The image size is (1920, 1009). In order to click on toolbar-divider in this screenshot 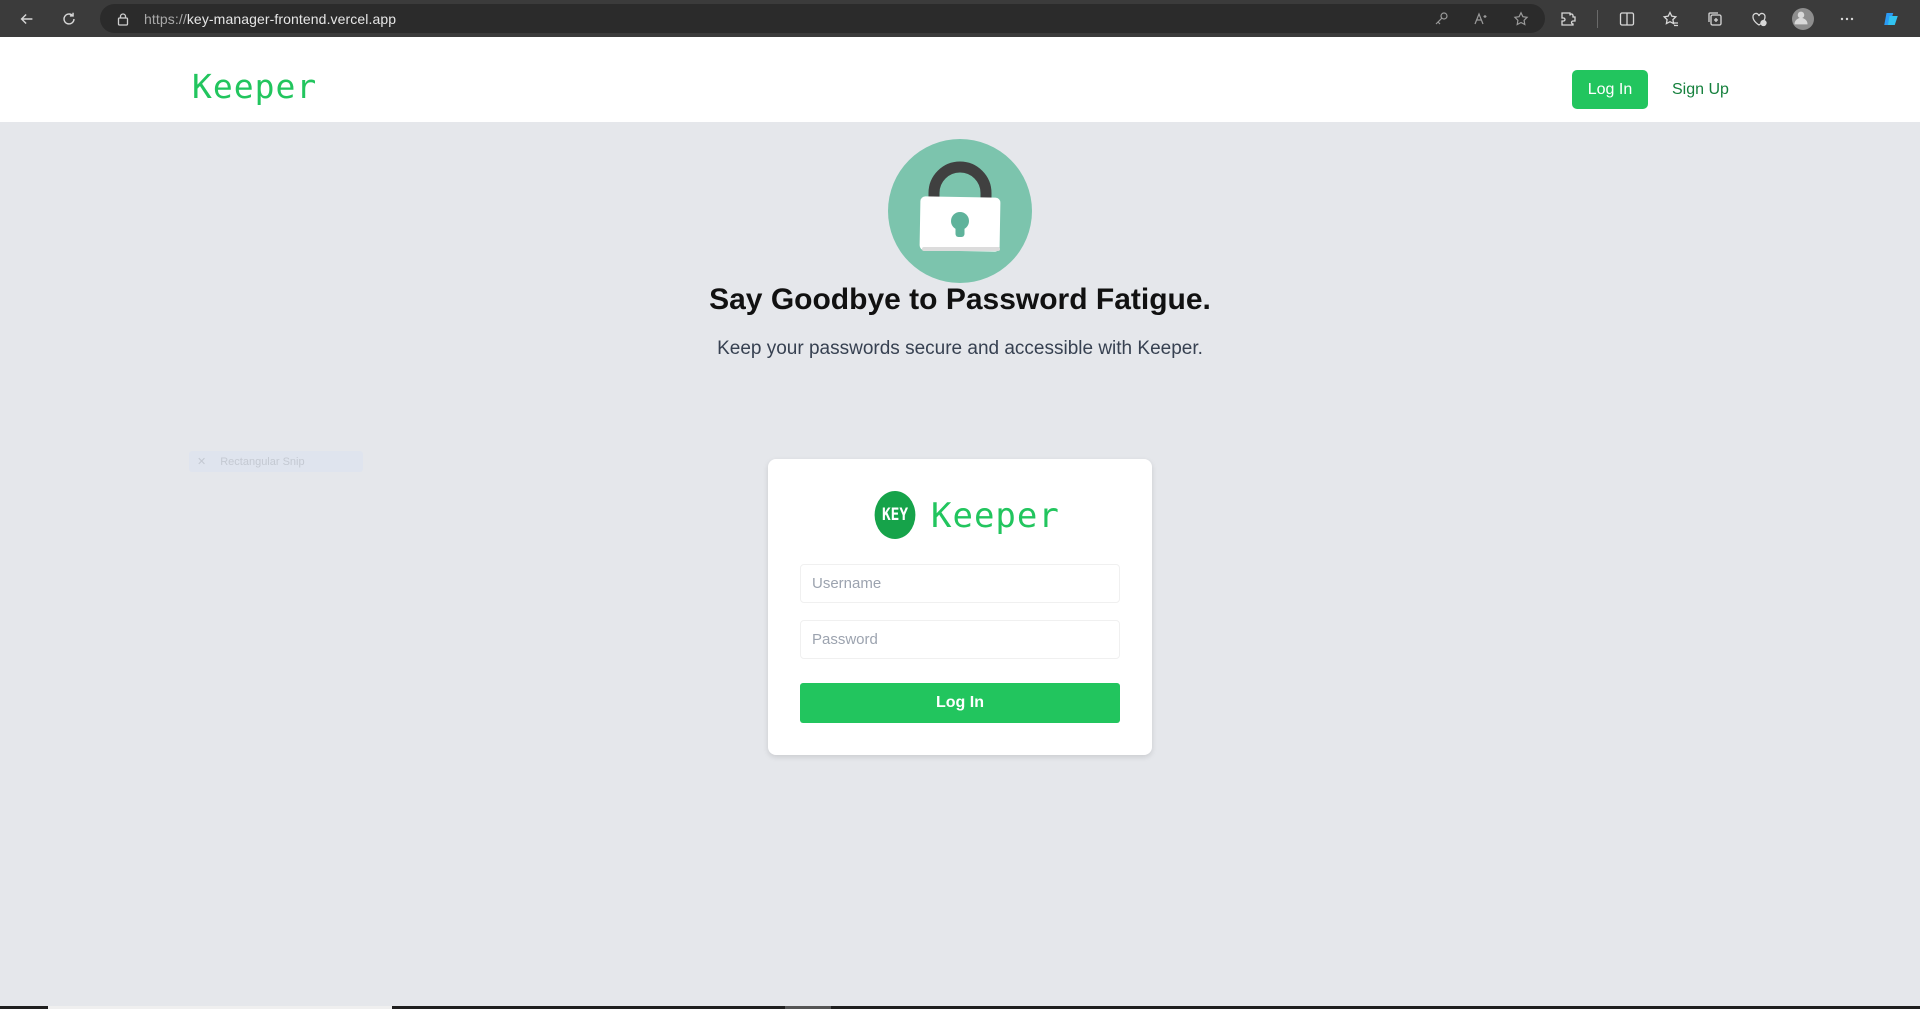, I will do `click(1597, 18)`.